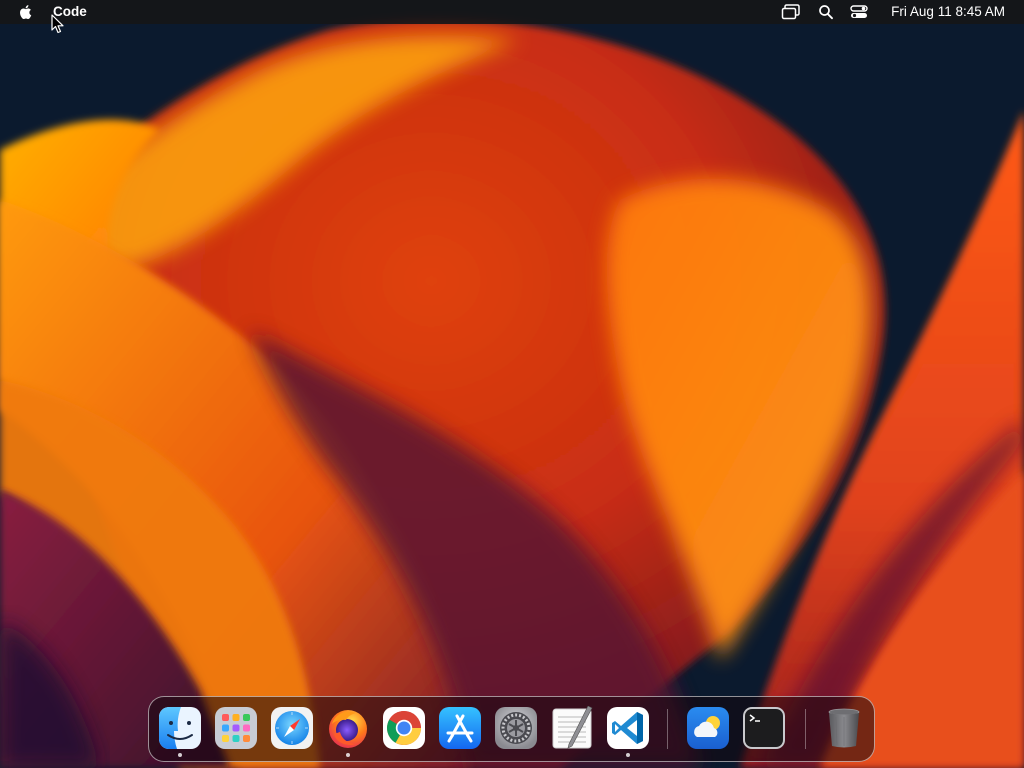 The height and width of the screenshot is (768, 1024). I want to click on weather-icon, so click(708, 728).